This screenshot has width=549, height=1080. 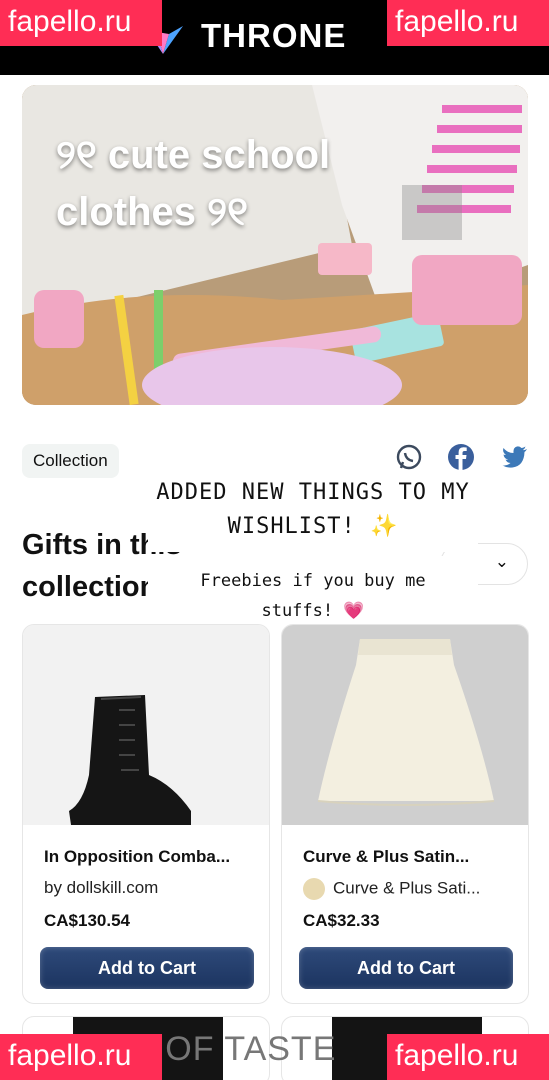 I want to click on story-text-line: ADDED NEW THINGS TO MY, so click(x=313, y=492).